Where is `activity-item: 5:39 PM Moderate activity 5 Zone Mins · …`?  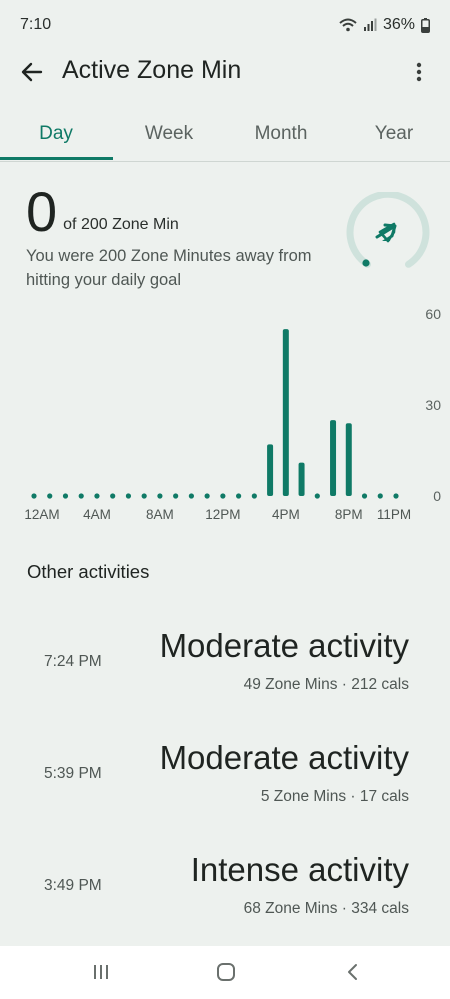
activity-item: 5:39 PM Moderate activity 5 Zone Mins · … is located at coordinates (225, 786).